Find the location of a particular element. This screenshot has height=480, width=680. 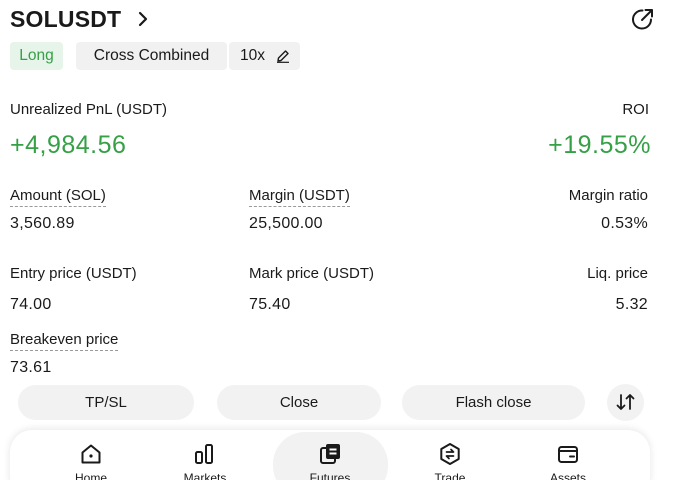

tpsl-button: TP/SL is located at coordinates (106, 402).